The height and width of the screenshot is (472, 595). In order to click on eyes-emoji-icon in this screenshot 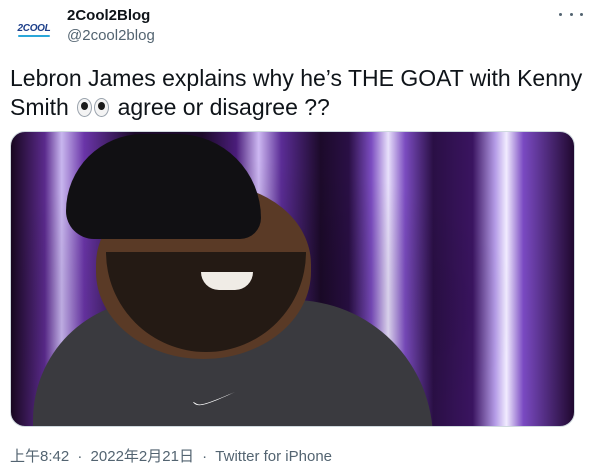, I will do `click(93, 107)`.